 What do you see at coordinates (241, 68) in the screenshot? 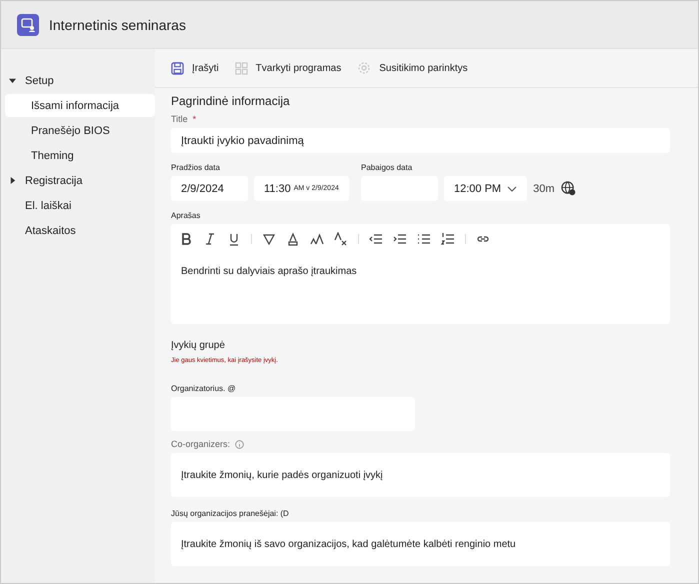
I see `apps-icon` at bounding box center [241, 68].